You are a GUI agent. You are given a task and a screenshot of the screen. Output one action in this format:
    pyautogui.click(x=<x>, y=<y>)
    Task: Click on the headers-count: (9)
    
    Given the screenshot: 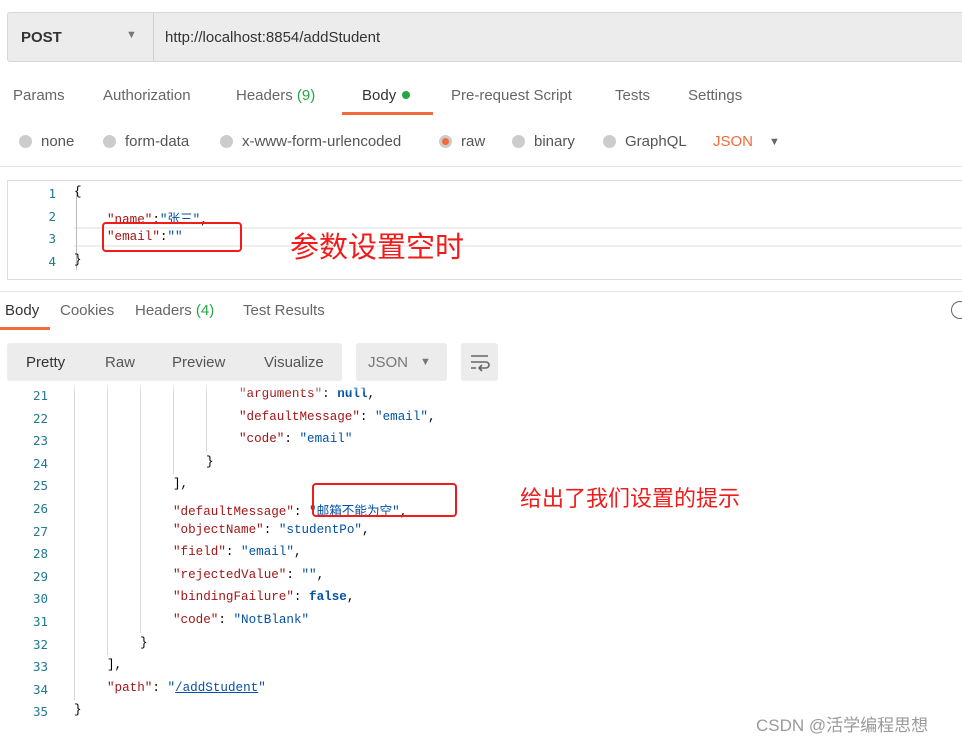 What is the action you would take?
    pyautogui.click(x=306, y=95)
    